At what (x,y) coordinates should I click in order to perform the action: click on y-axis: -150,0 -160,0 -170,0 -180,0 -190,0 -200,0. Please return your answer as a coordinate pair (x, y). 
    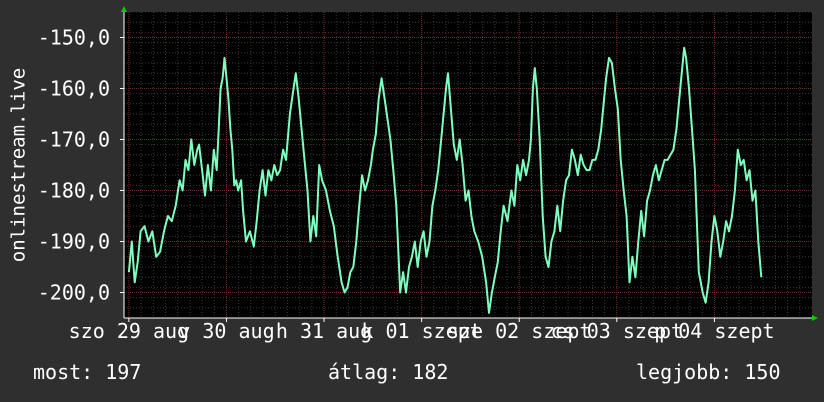
    Looking at the image, I should click on (81, 165).